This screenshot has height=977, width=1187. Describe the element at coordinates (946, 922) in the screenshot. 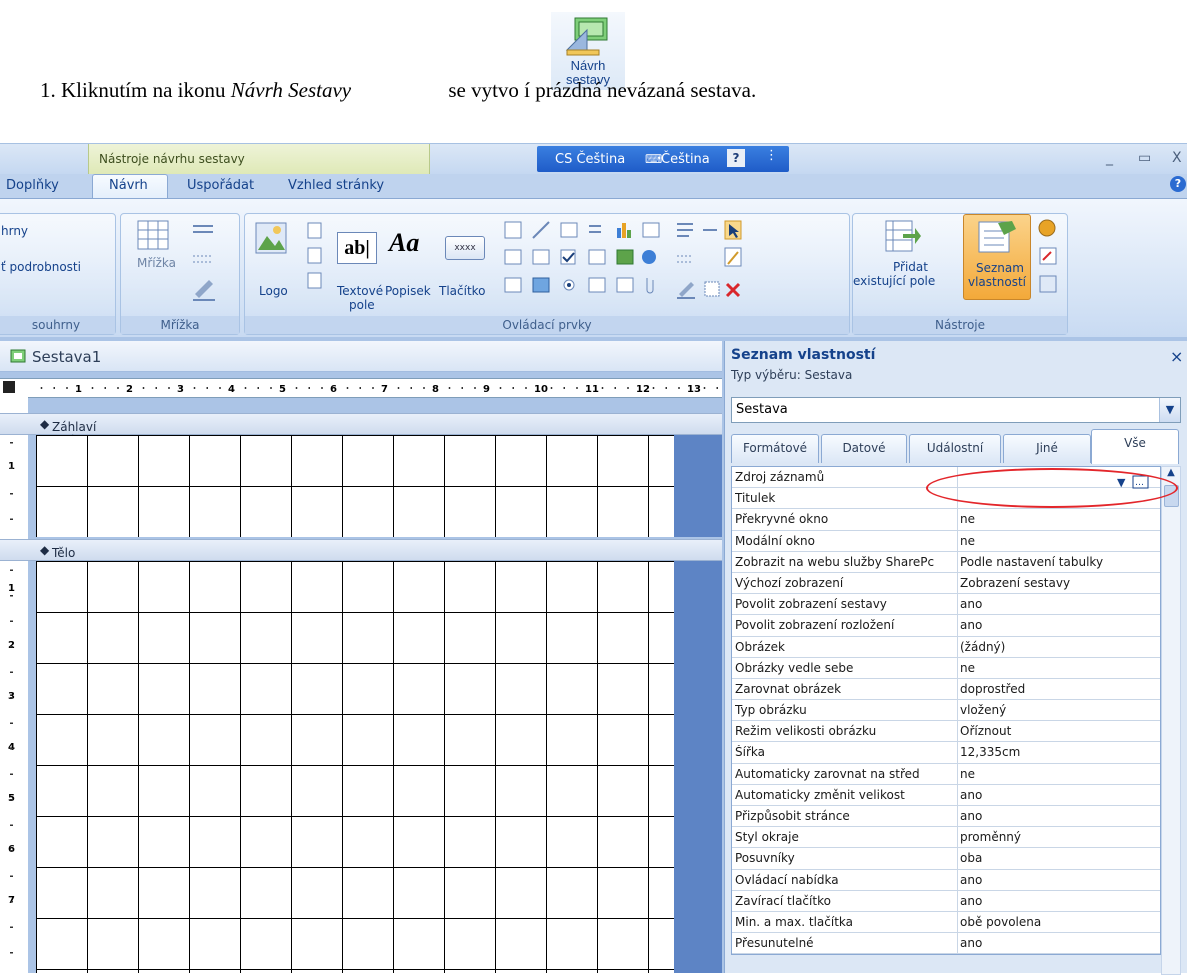

I see `property-row: Min. a max. tlačítka obě povolena` at that location.